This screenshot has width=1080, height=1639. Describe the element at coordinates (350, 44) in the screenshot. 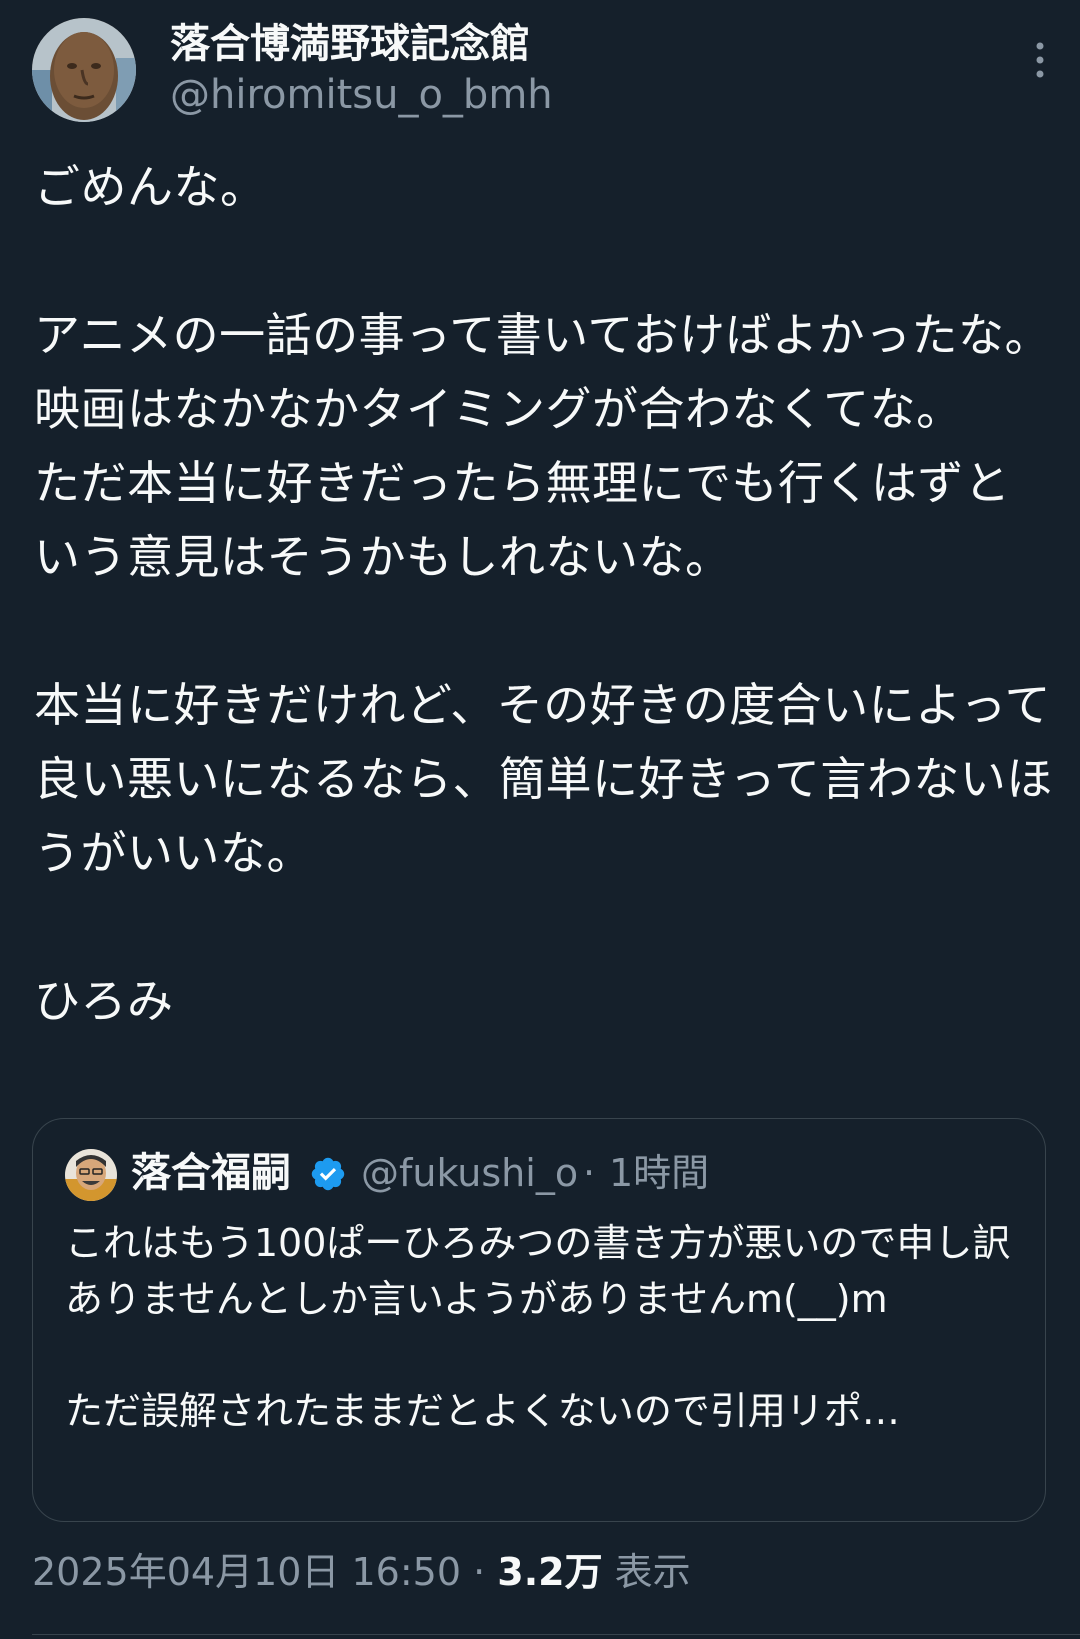

I see `author-name: 落合博満野球記念館` at that location.